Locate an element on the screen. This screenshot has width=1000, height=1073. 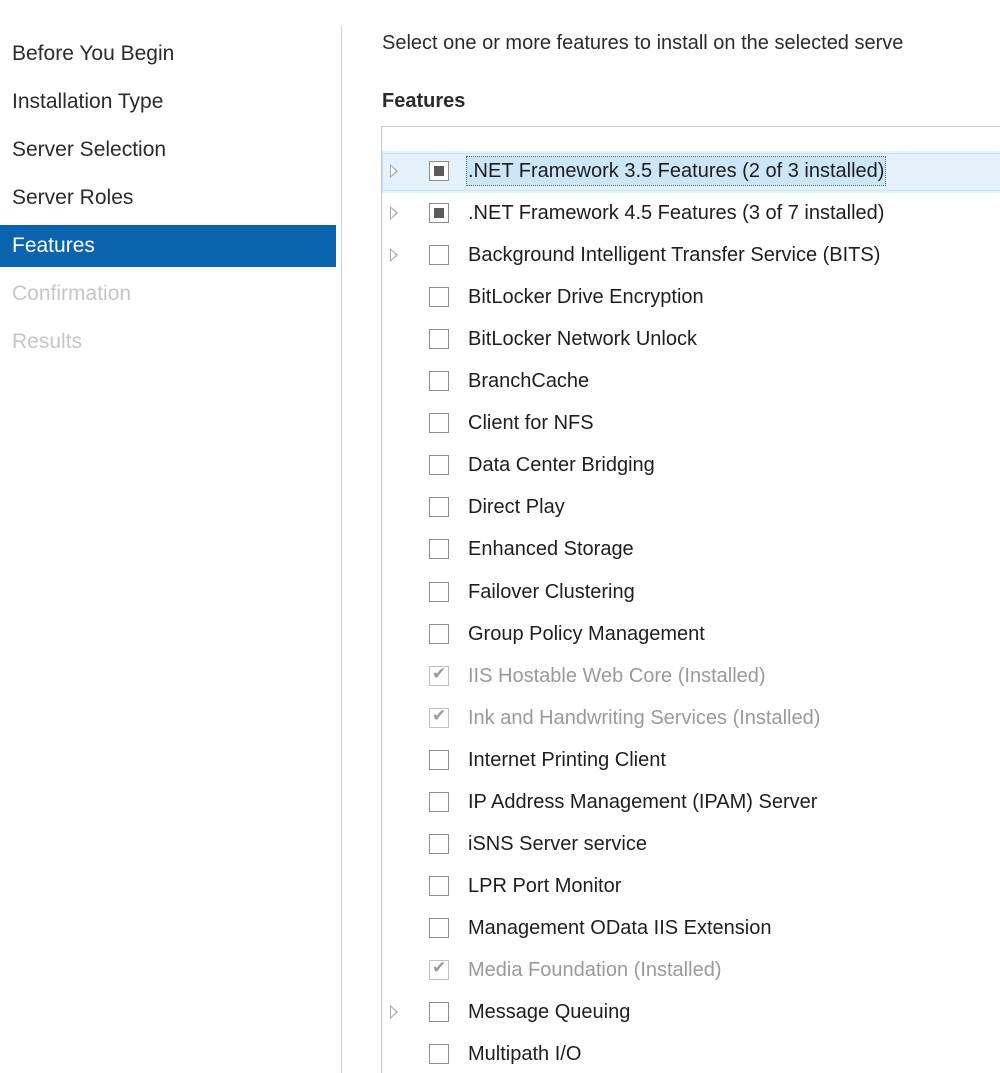
feature-row: BitLocker Network Unlock is located at coordinates (691, 340).